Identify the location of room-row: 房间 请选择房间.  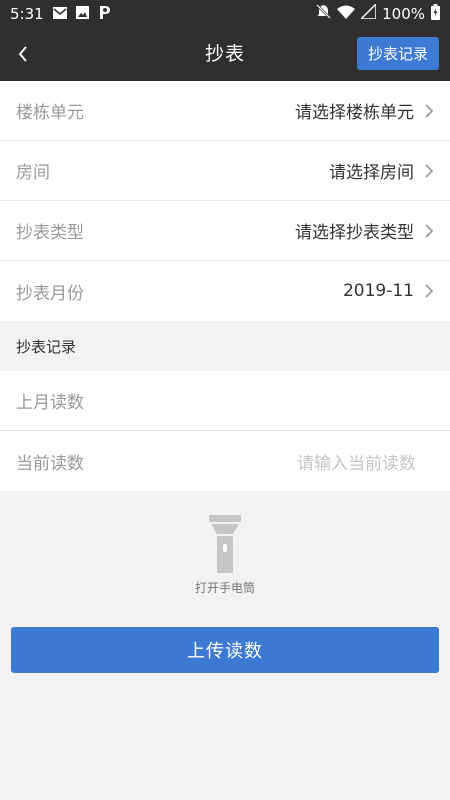
(225, 171).